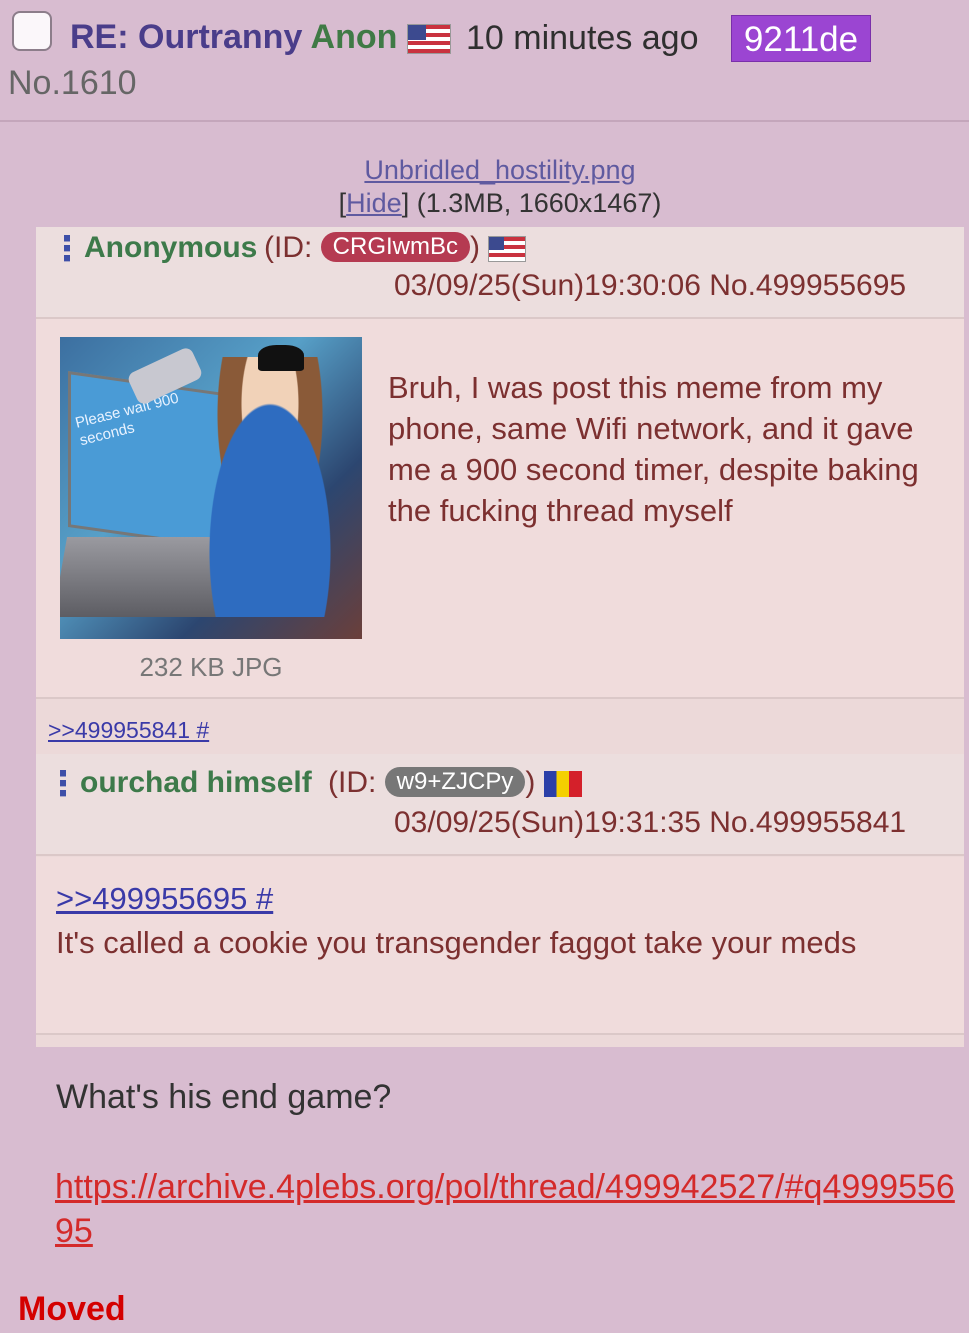  Describe the element at coordinates (374, 203) in the screenshot. I see `hide-image-link: Hide` at that location.